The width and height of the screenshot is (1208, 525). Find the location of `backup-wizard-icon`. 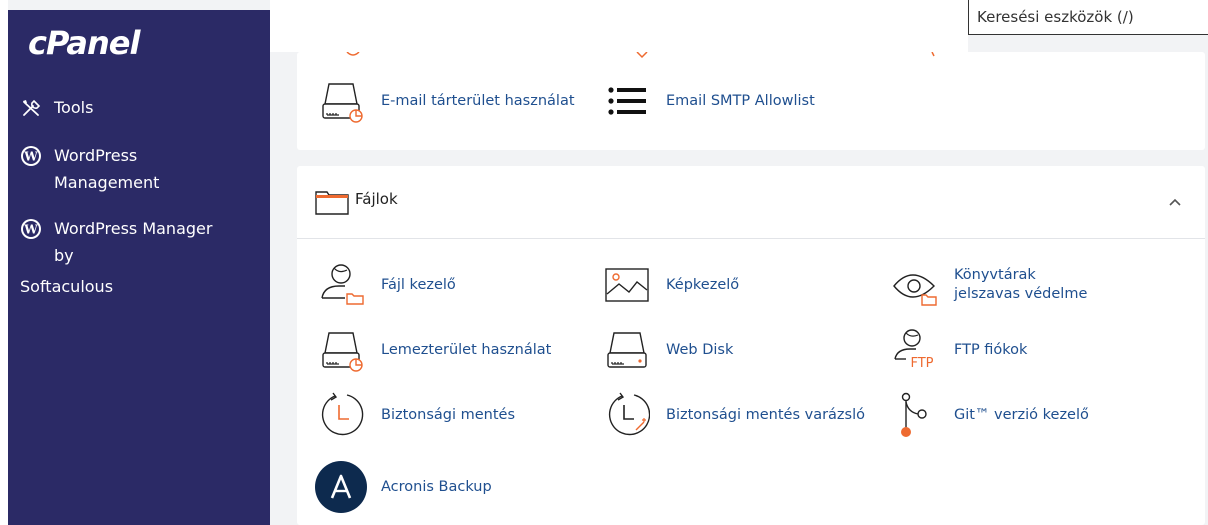

backup-wizard-icon is located at coordinates (629, 414).